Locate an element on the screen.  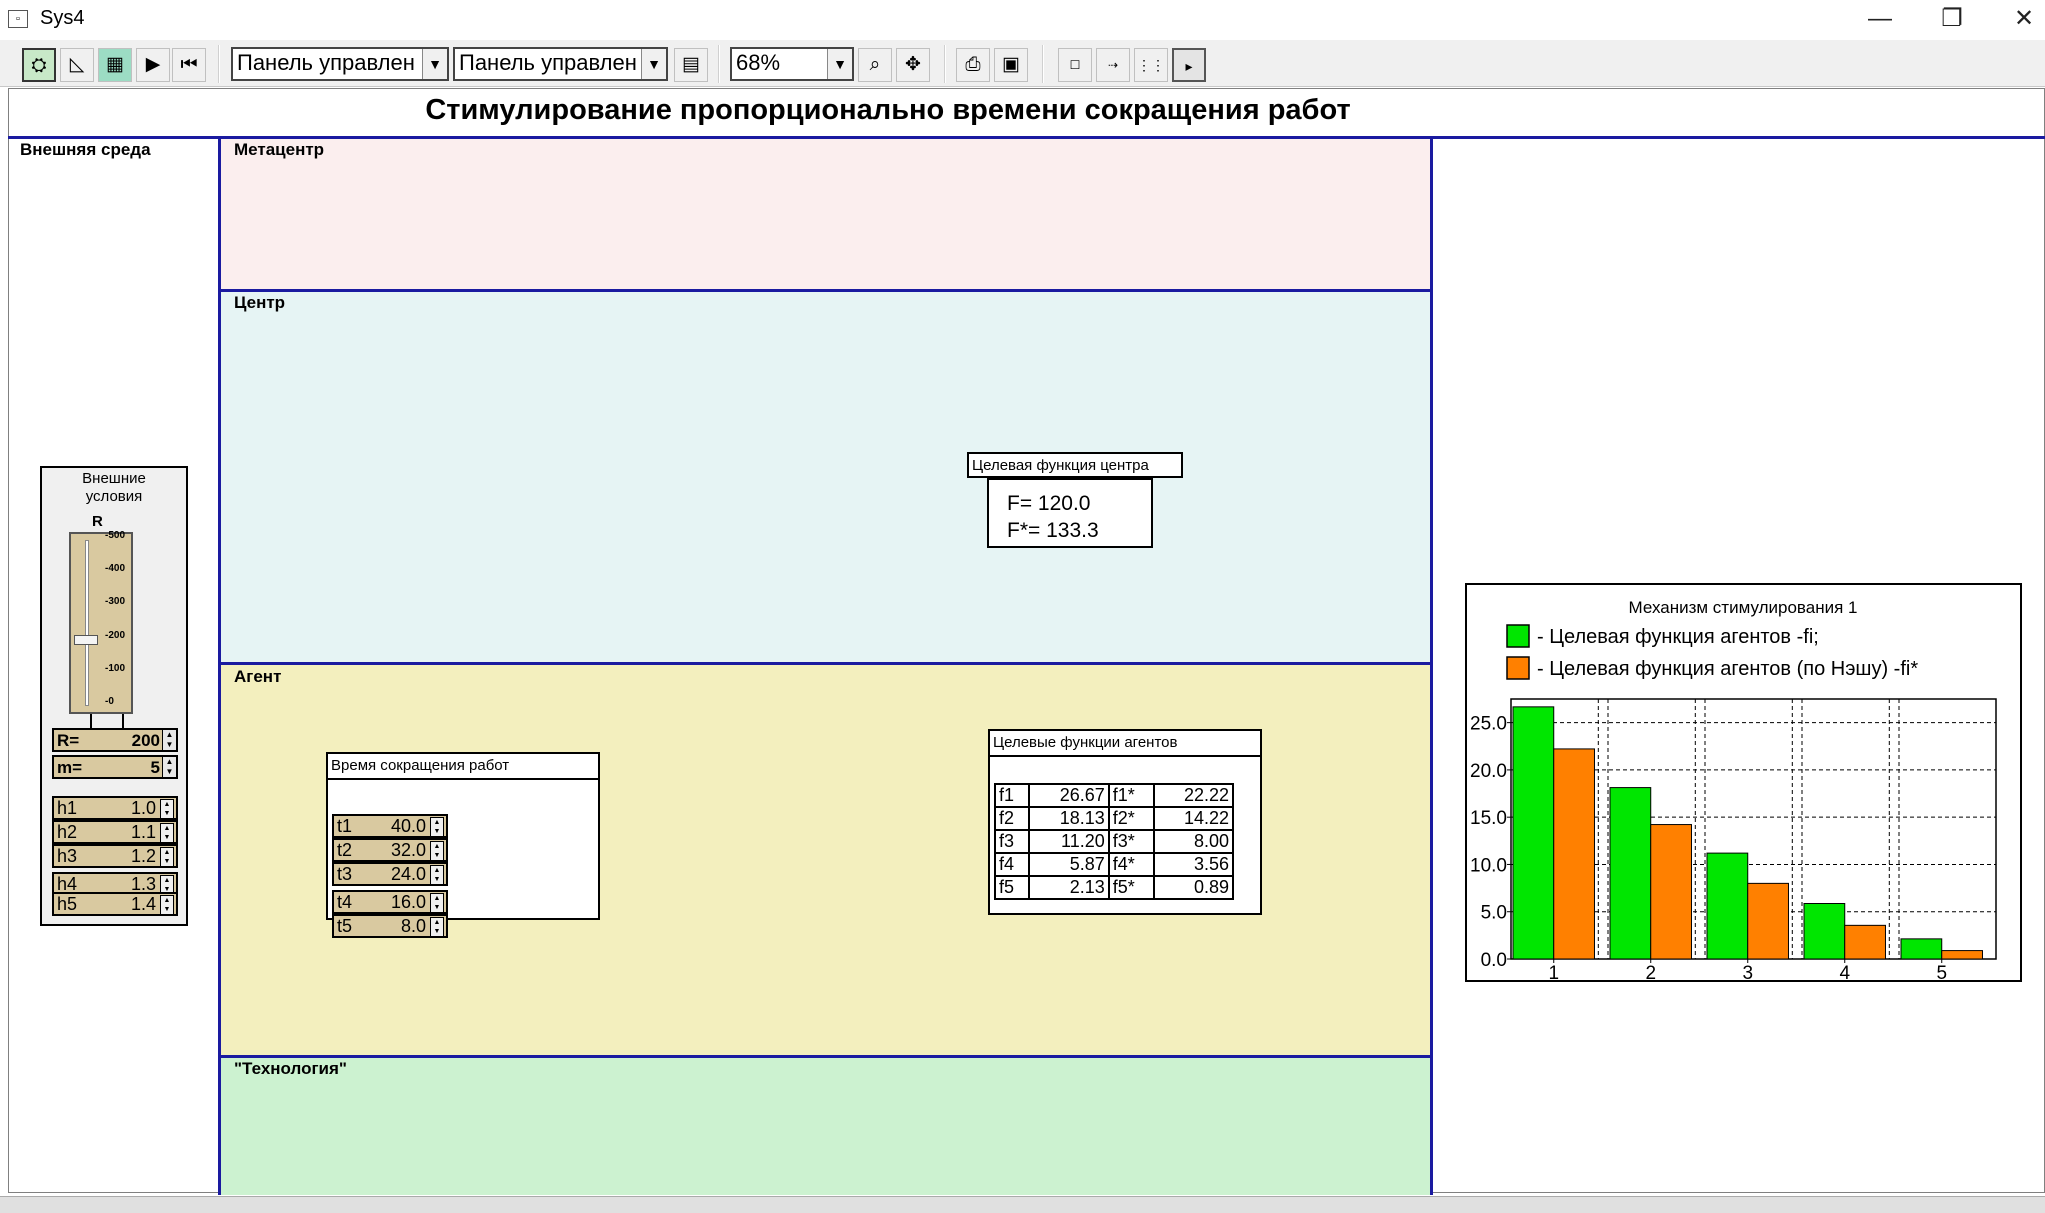
y-tick-label: 20.0 is located at coordinates (1488, 771).